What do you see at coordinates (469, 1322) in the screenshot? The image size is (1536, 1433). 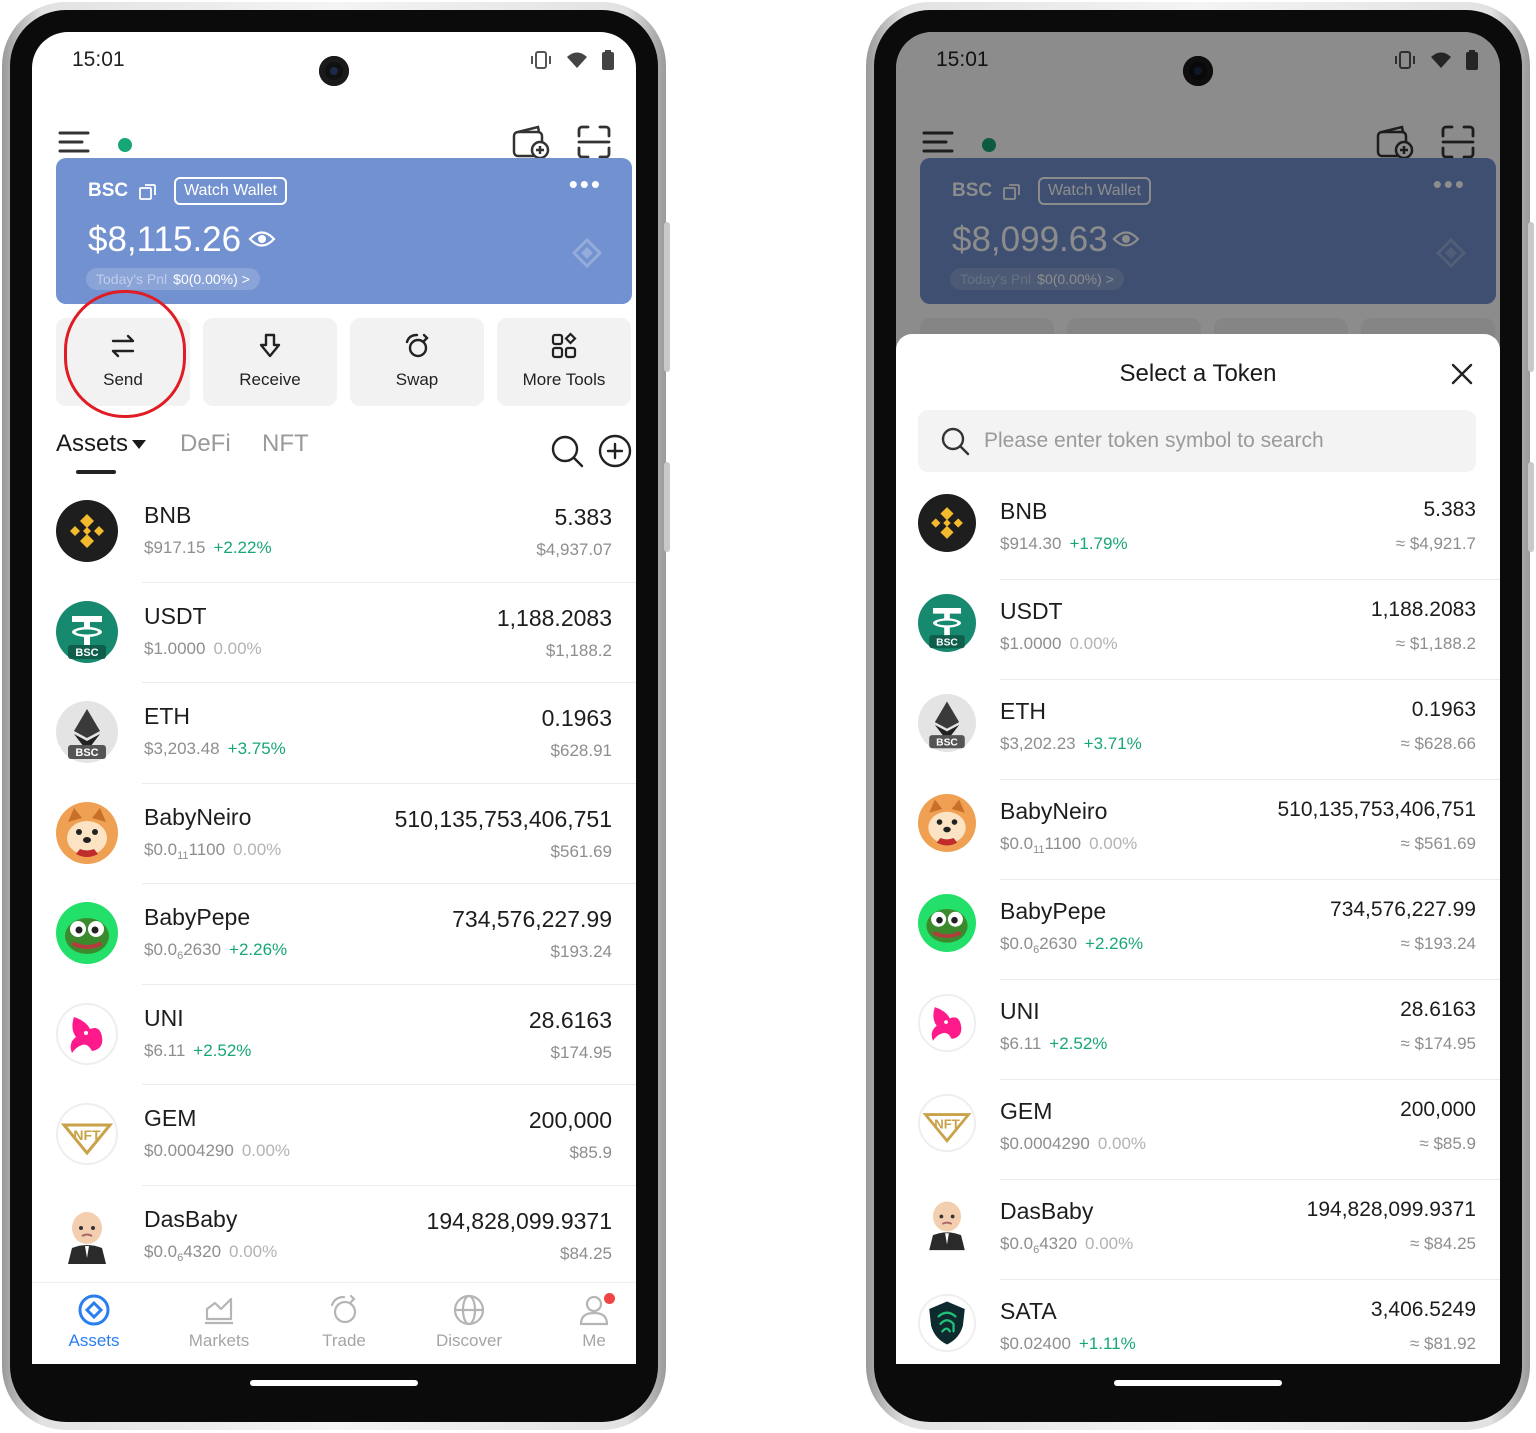 I see `nav-discover: Discover` at bounding box center [469, 1322].